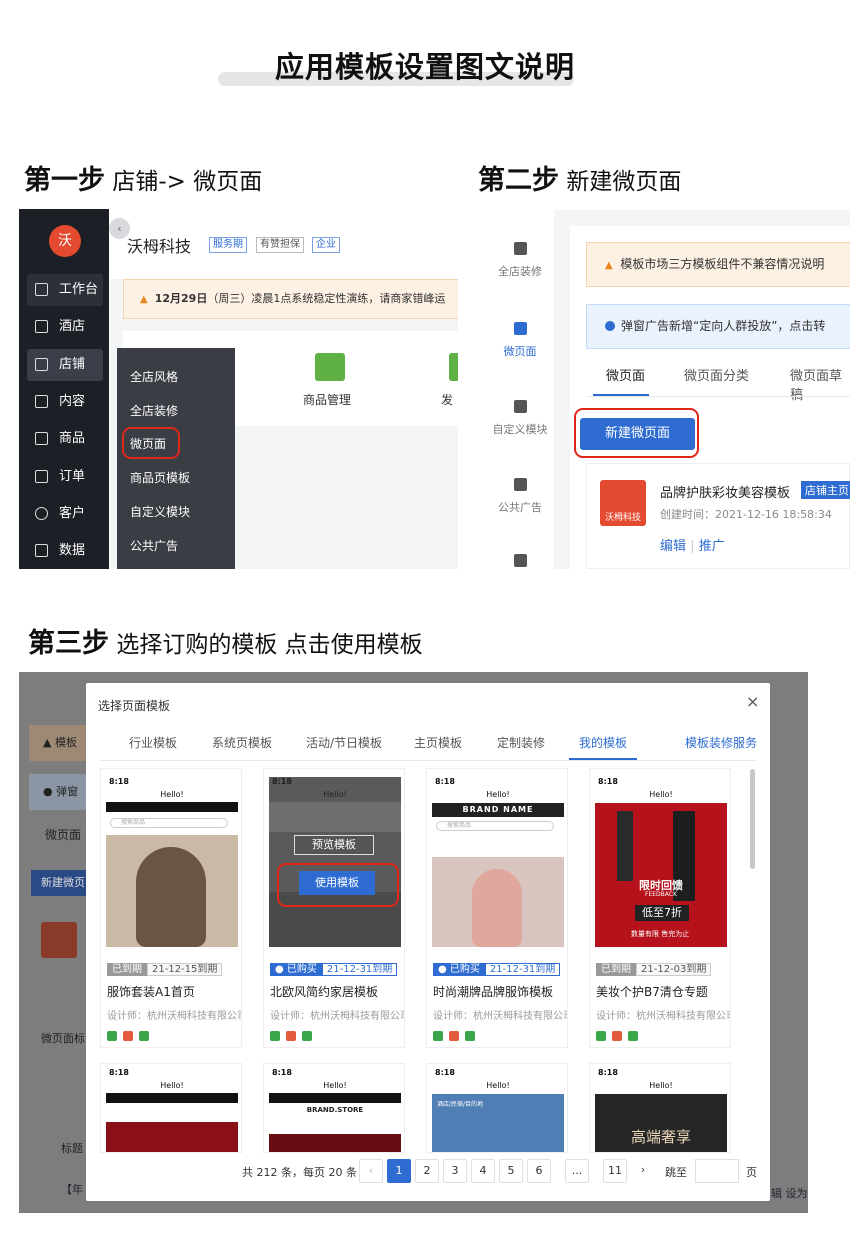  Describe the element at coordinates (520, 340) in the screenshot. I see `side-micro-page: 微页面` at that location.